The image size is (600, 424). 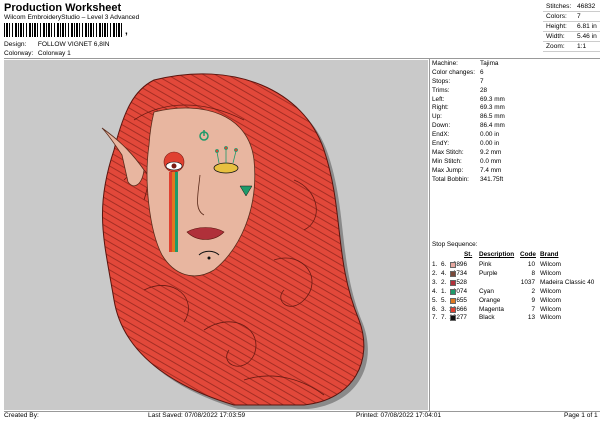 I want to click on info-row: Up: 86.5 mm, so click(x=515, y=117).